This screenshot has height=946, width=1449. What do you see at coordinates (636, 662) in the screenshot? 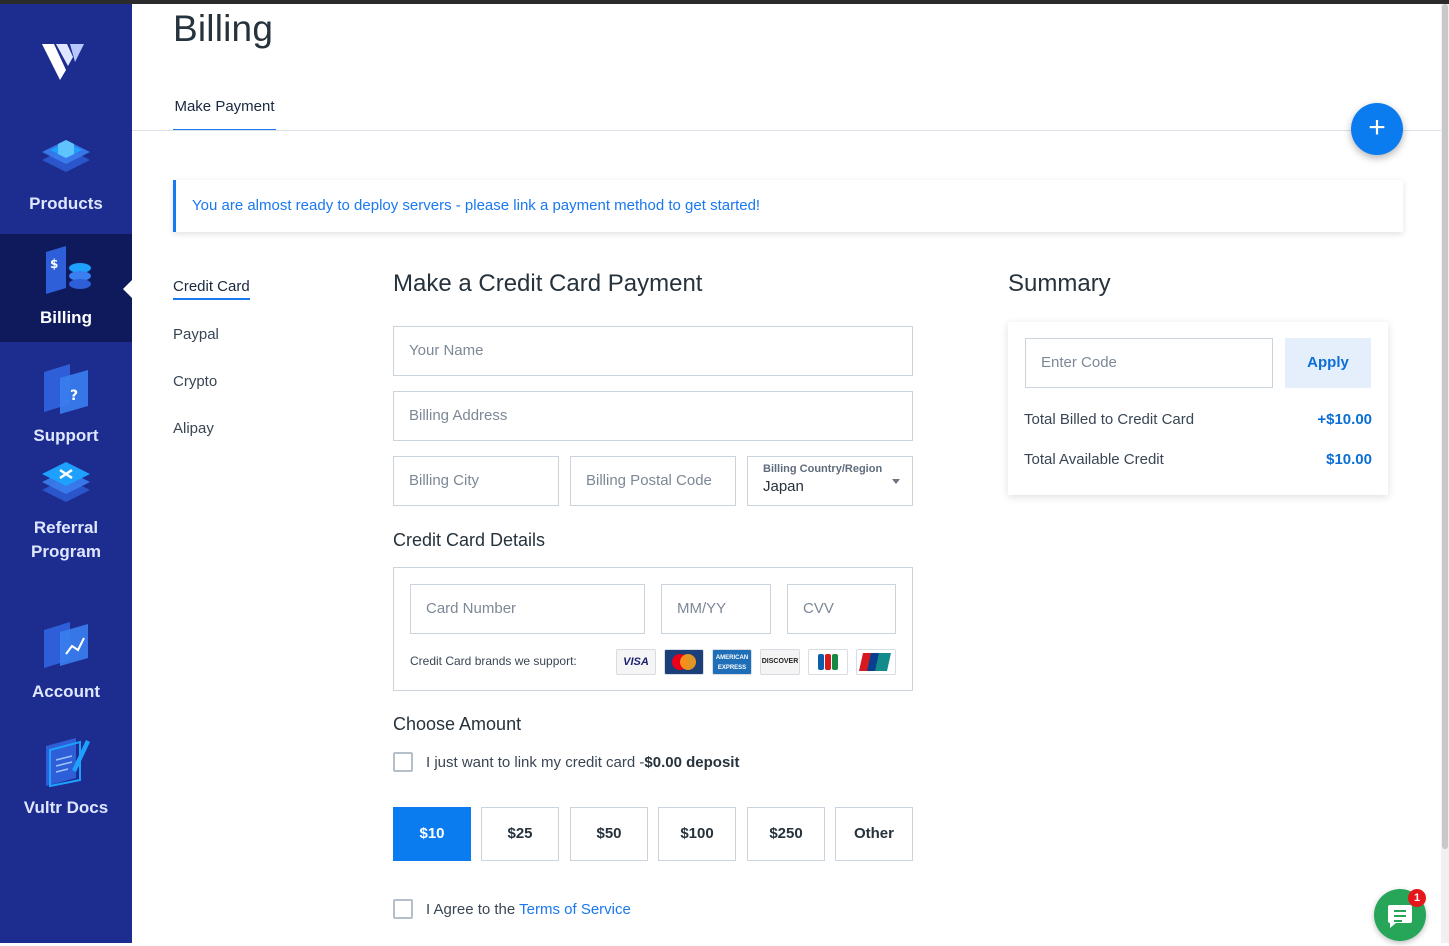
I see `visa-logo: VISA` at bounding box center [636, 662].